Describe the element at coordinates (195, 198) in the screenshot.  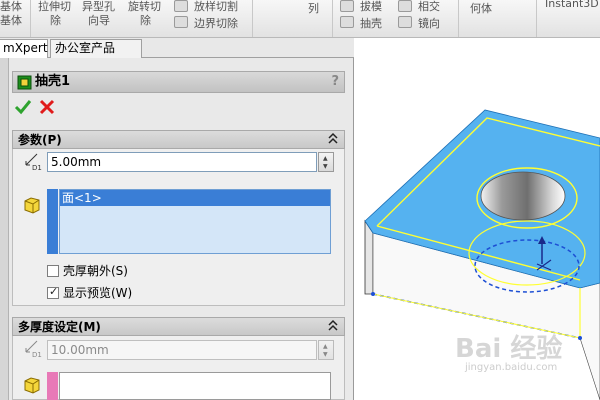
I see `list-item: 面<1>` at that location.